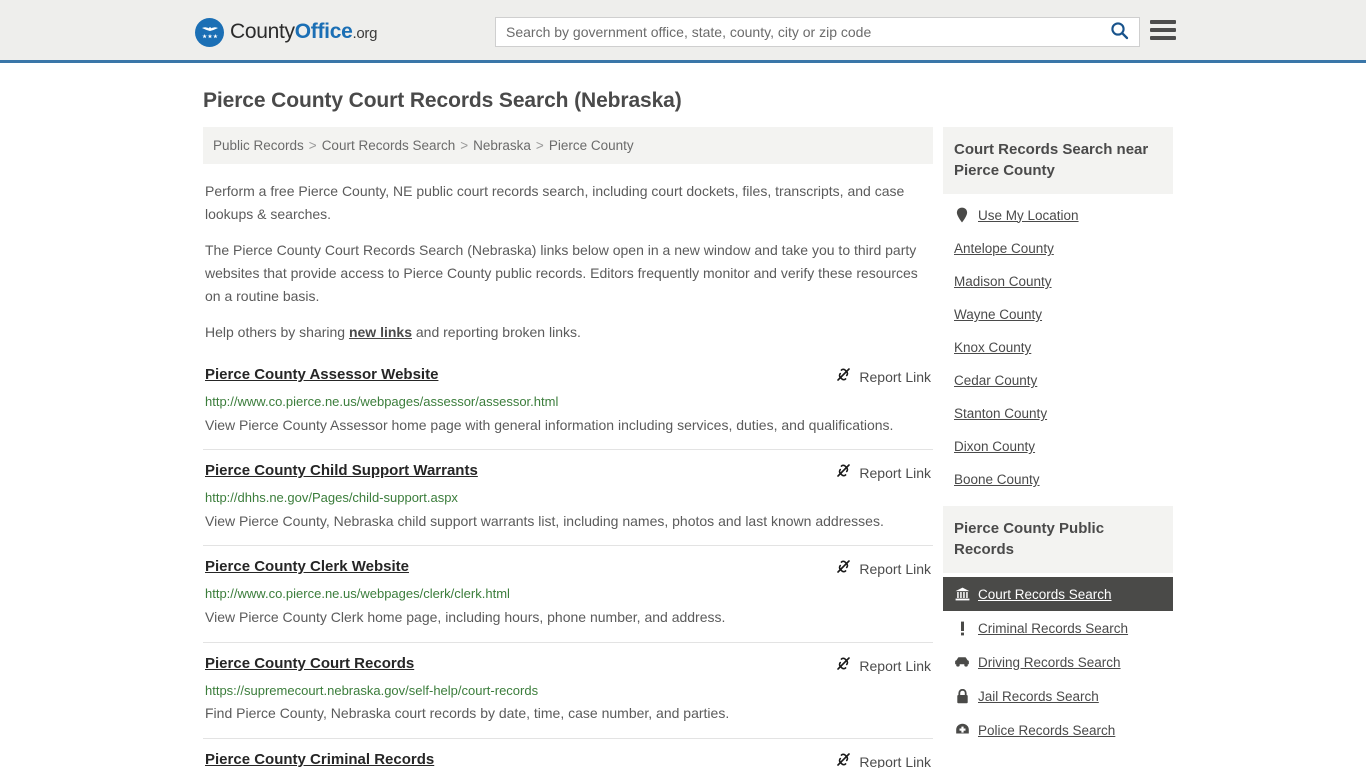 Image resolution: width=1366 pixels, height=768 pixels. What do you see at coordinates (1038, 696) in the screenshot?
I see `sidebar-item-label: Jail Records Search` at bounding box center [1038, 696].